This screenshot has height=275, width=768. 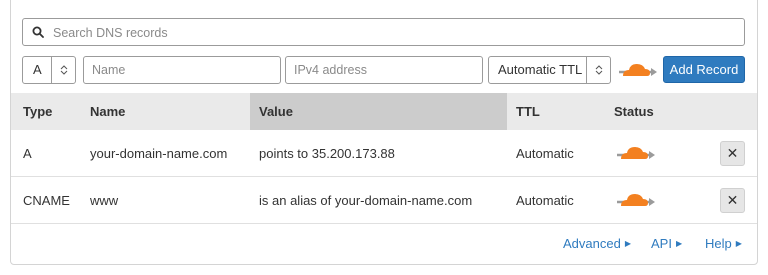 What do you see at coordinates (384, 111) in the screenshot?
I see `table-header: Type Name Value TTL Status` at bounding box center [384, 111].